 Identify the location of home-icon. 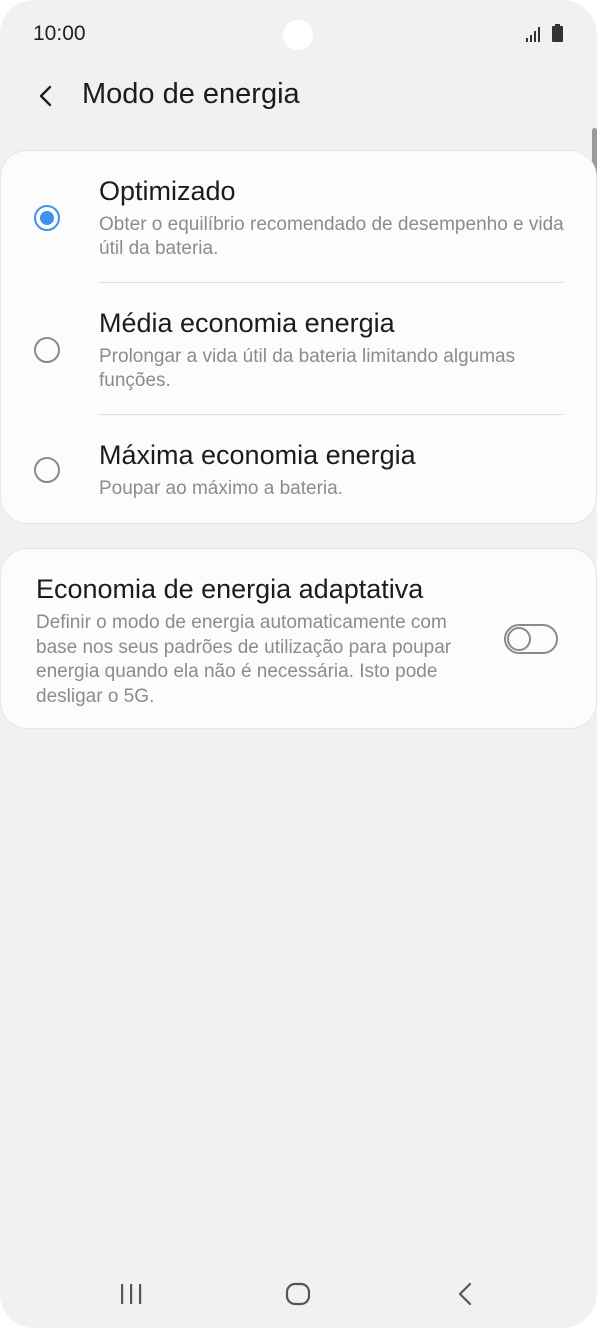
(298, 1294).